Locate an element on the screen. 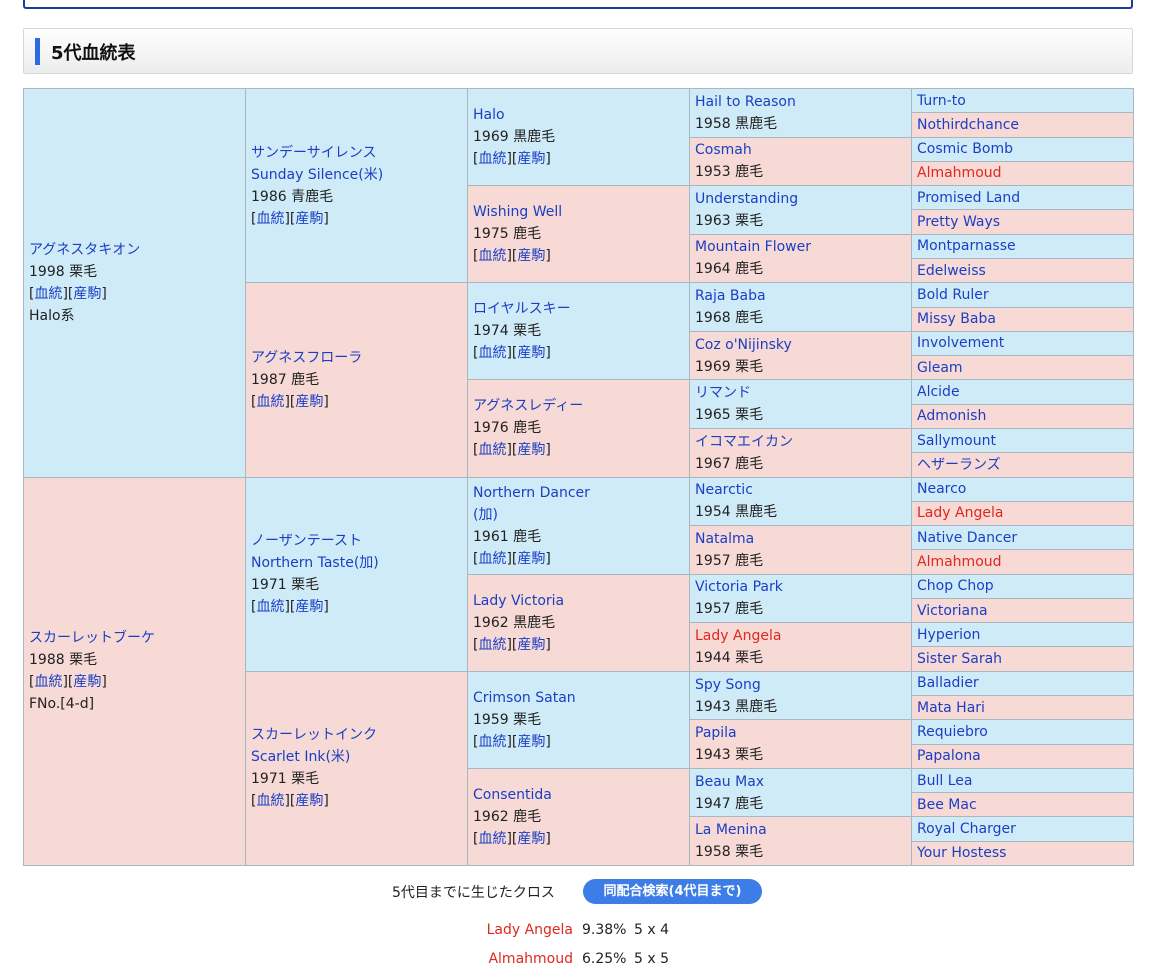 The height and width of the screenshot is (980, 1170). cell-line: 1986 青鹿毛 is located at coordinates (356, 197).